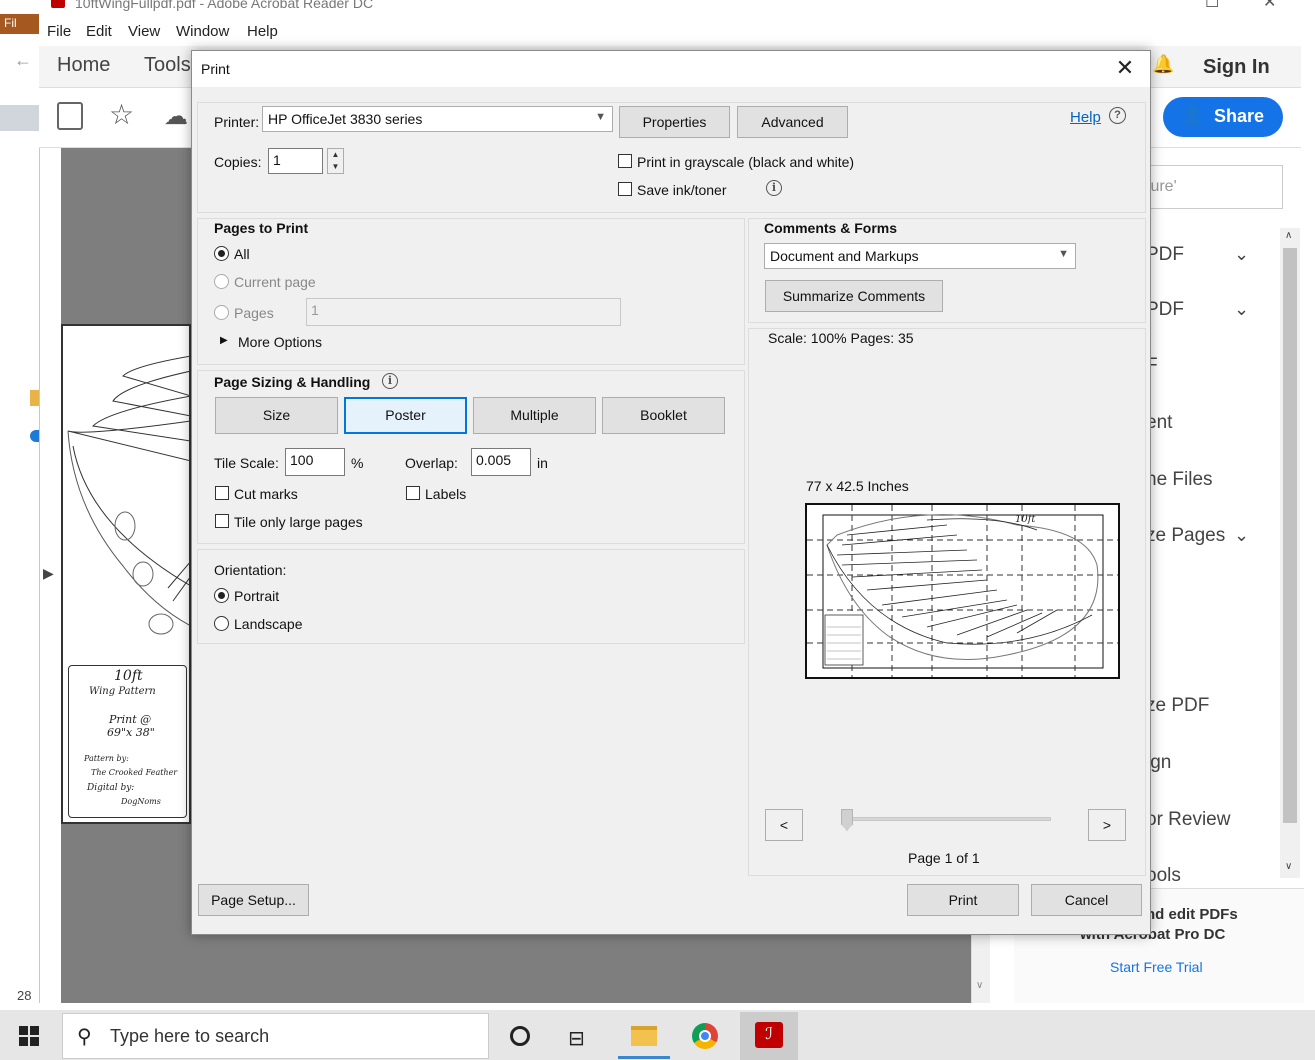 The width and height of the screenshot is (1315, 1060). I want to click on labels-checkbox, so click(413, 493).